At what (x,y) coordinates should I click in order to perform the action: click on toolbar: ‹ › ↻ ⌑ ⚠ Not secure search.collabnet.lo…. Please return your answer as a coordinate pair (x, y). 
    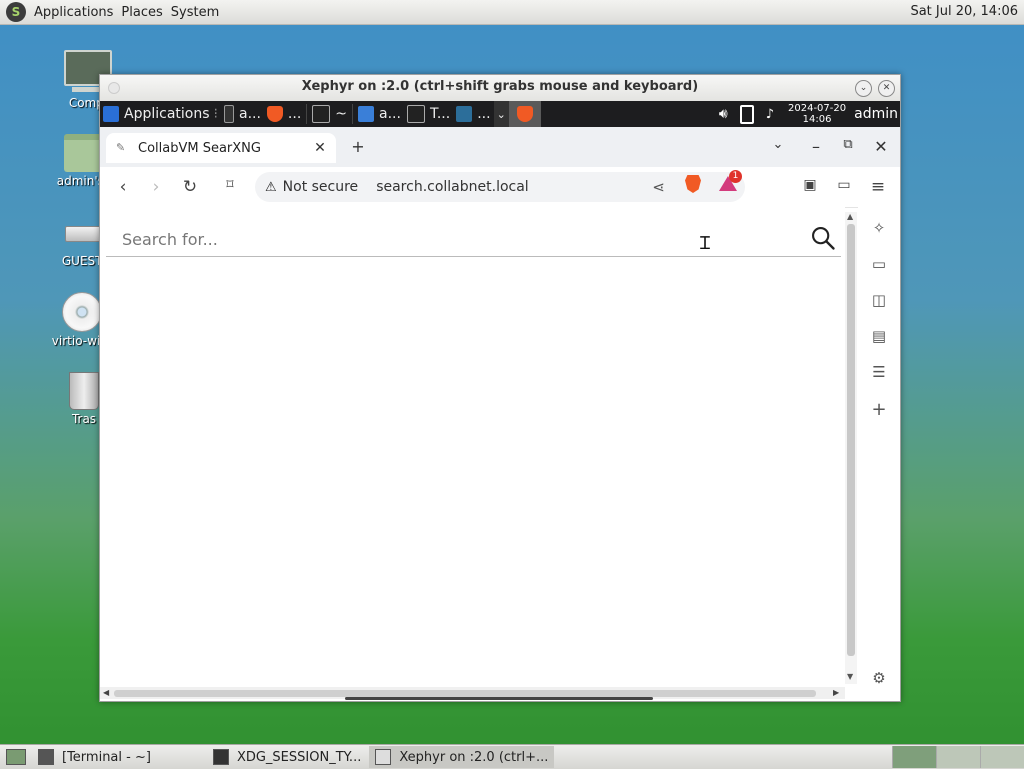
    Looking at the image, I should click on (500, 187).